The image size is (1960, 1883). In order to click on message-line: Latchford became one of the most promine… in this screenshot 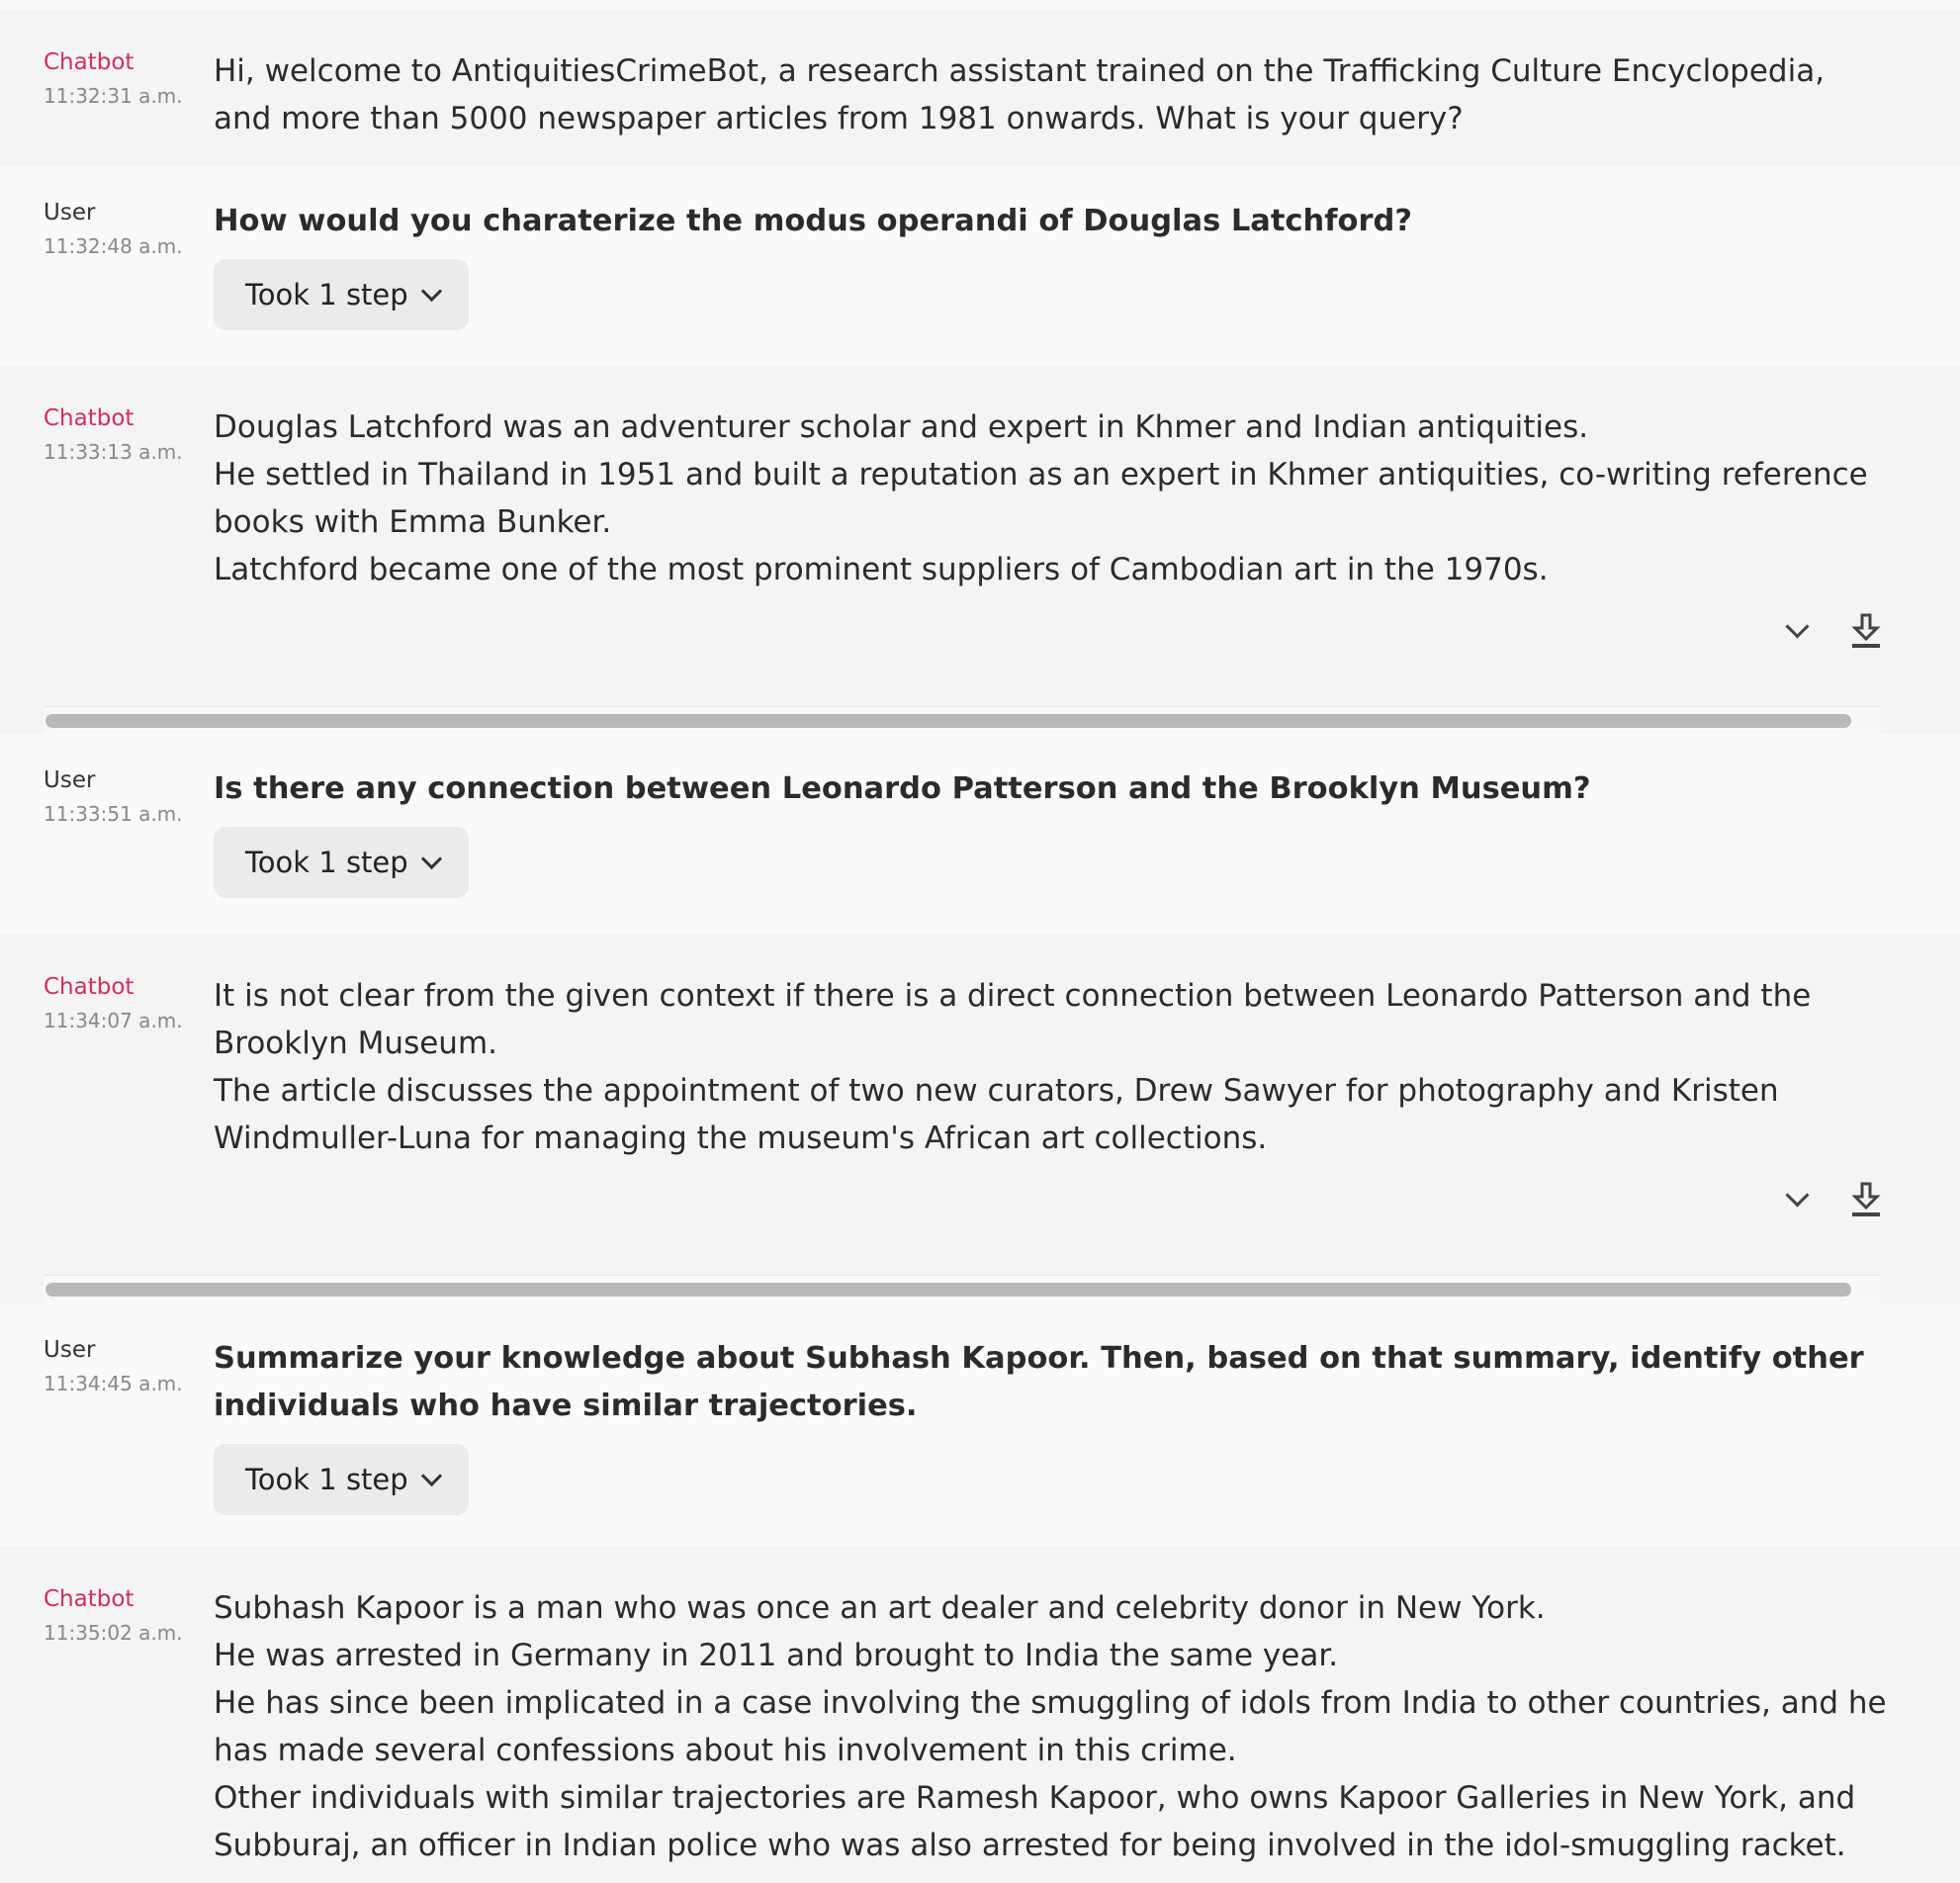, I will do `click(882, 569)`.